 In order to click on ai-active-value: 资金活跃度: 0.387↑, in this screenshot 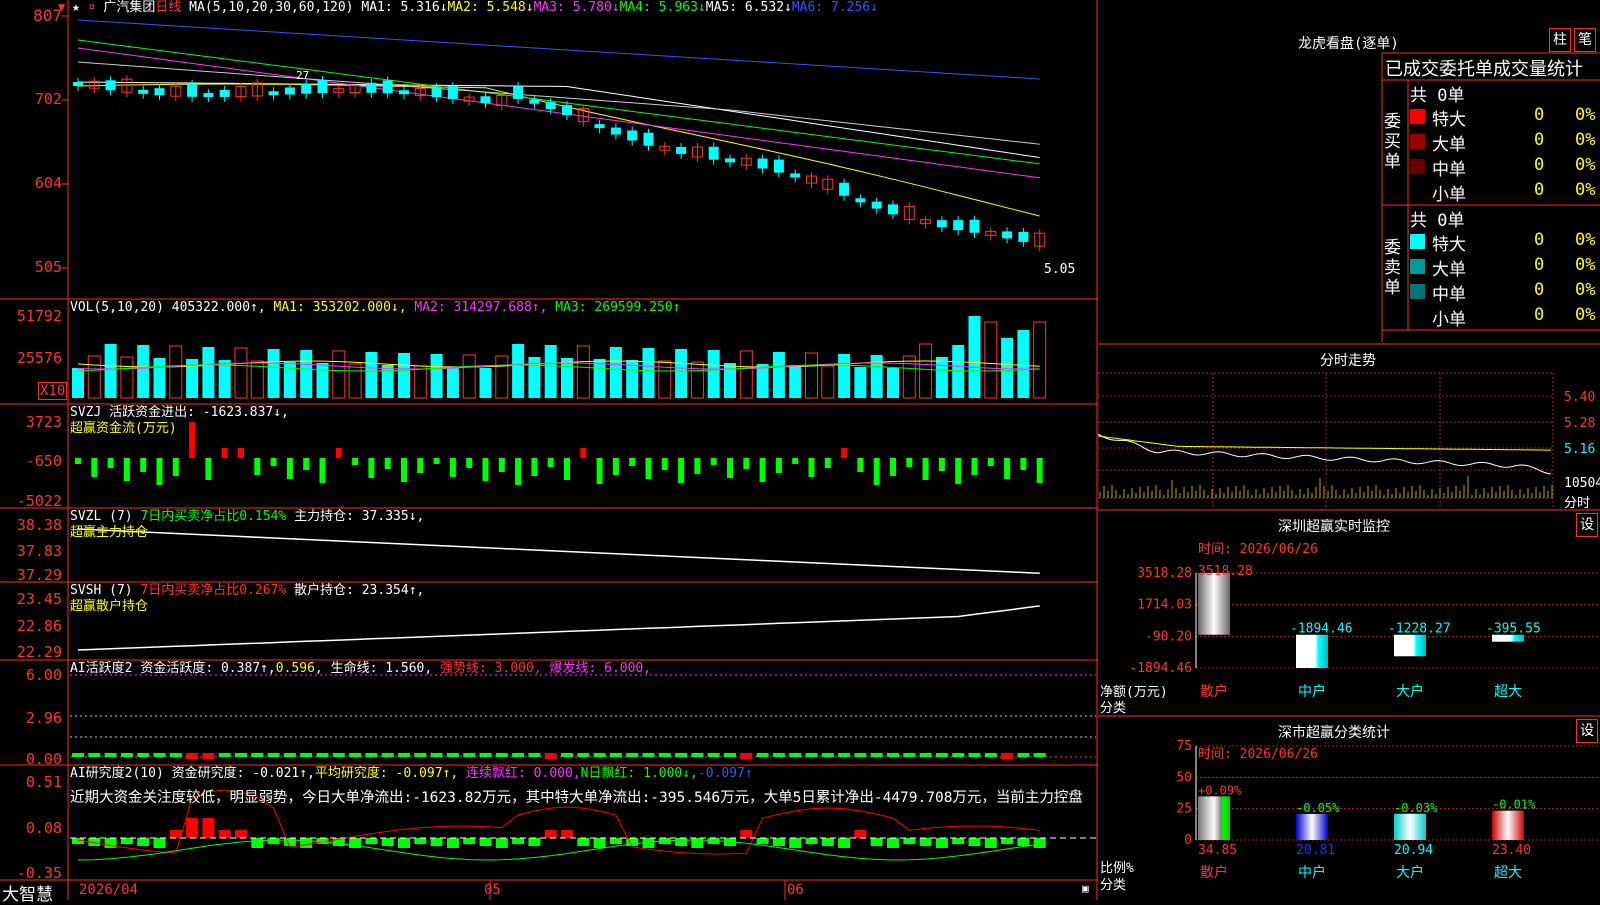, I will do `click(208, 668)`.